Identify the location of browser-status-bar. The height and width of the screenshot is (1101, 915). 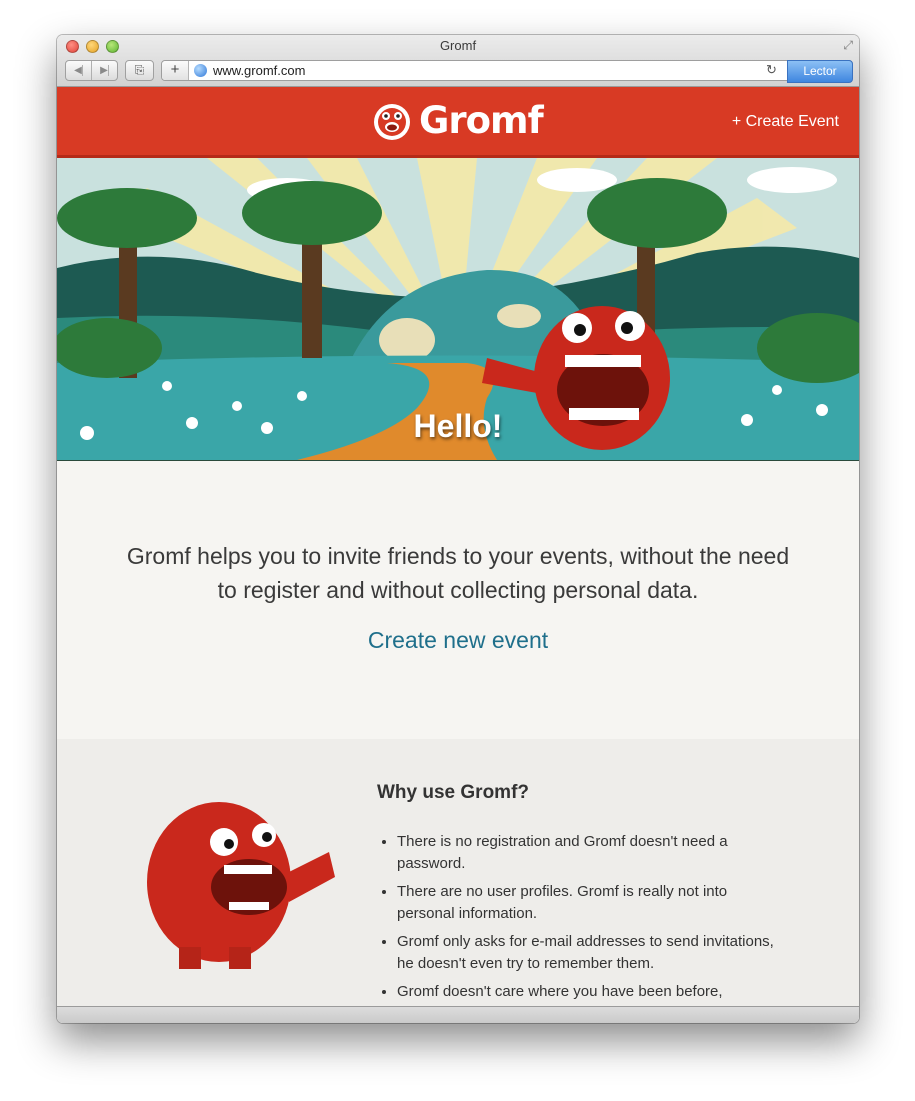
(458, 1014).